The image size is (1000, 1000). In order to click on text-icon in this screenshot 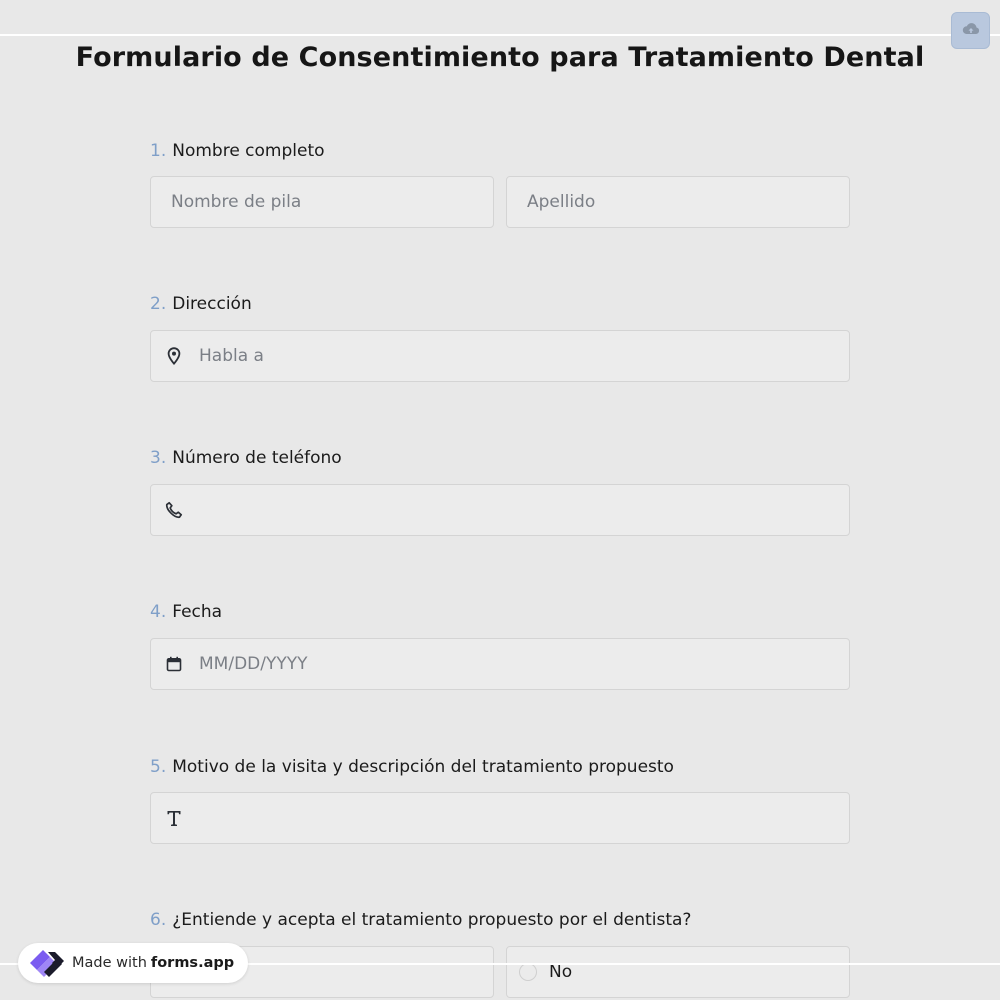, I will do `click(174, 818)`.